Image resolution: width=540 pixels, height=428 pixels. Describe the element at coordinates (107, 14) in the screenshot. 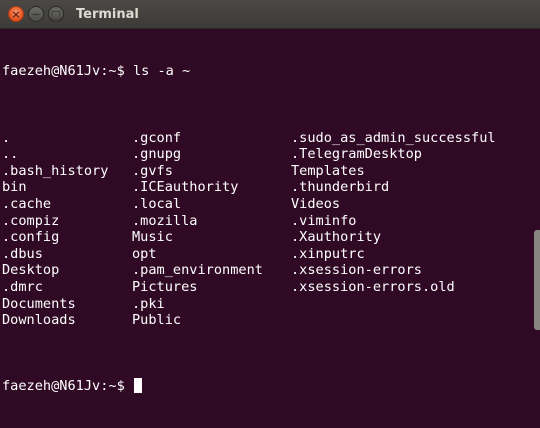

I see `window-title: Terminal` at that location.